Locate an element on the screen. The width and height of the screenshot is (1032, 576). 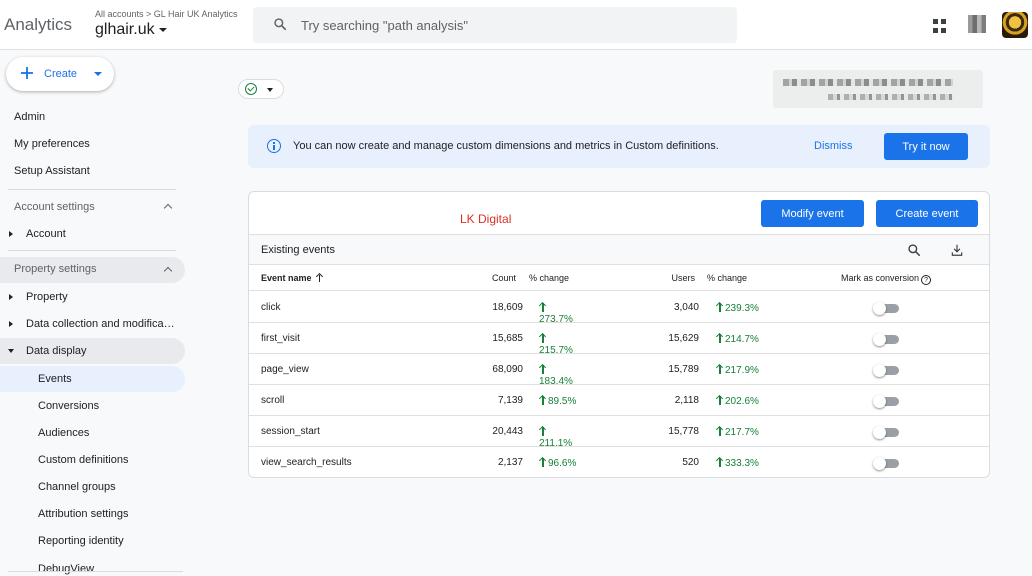
try-it-now-button: Try it now is located at coordinates (926, 146).